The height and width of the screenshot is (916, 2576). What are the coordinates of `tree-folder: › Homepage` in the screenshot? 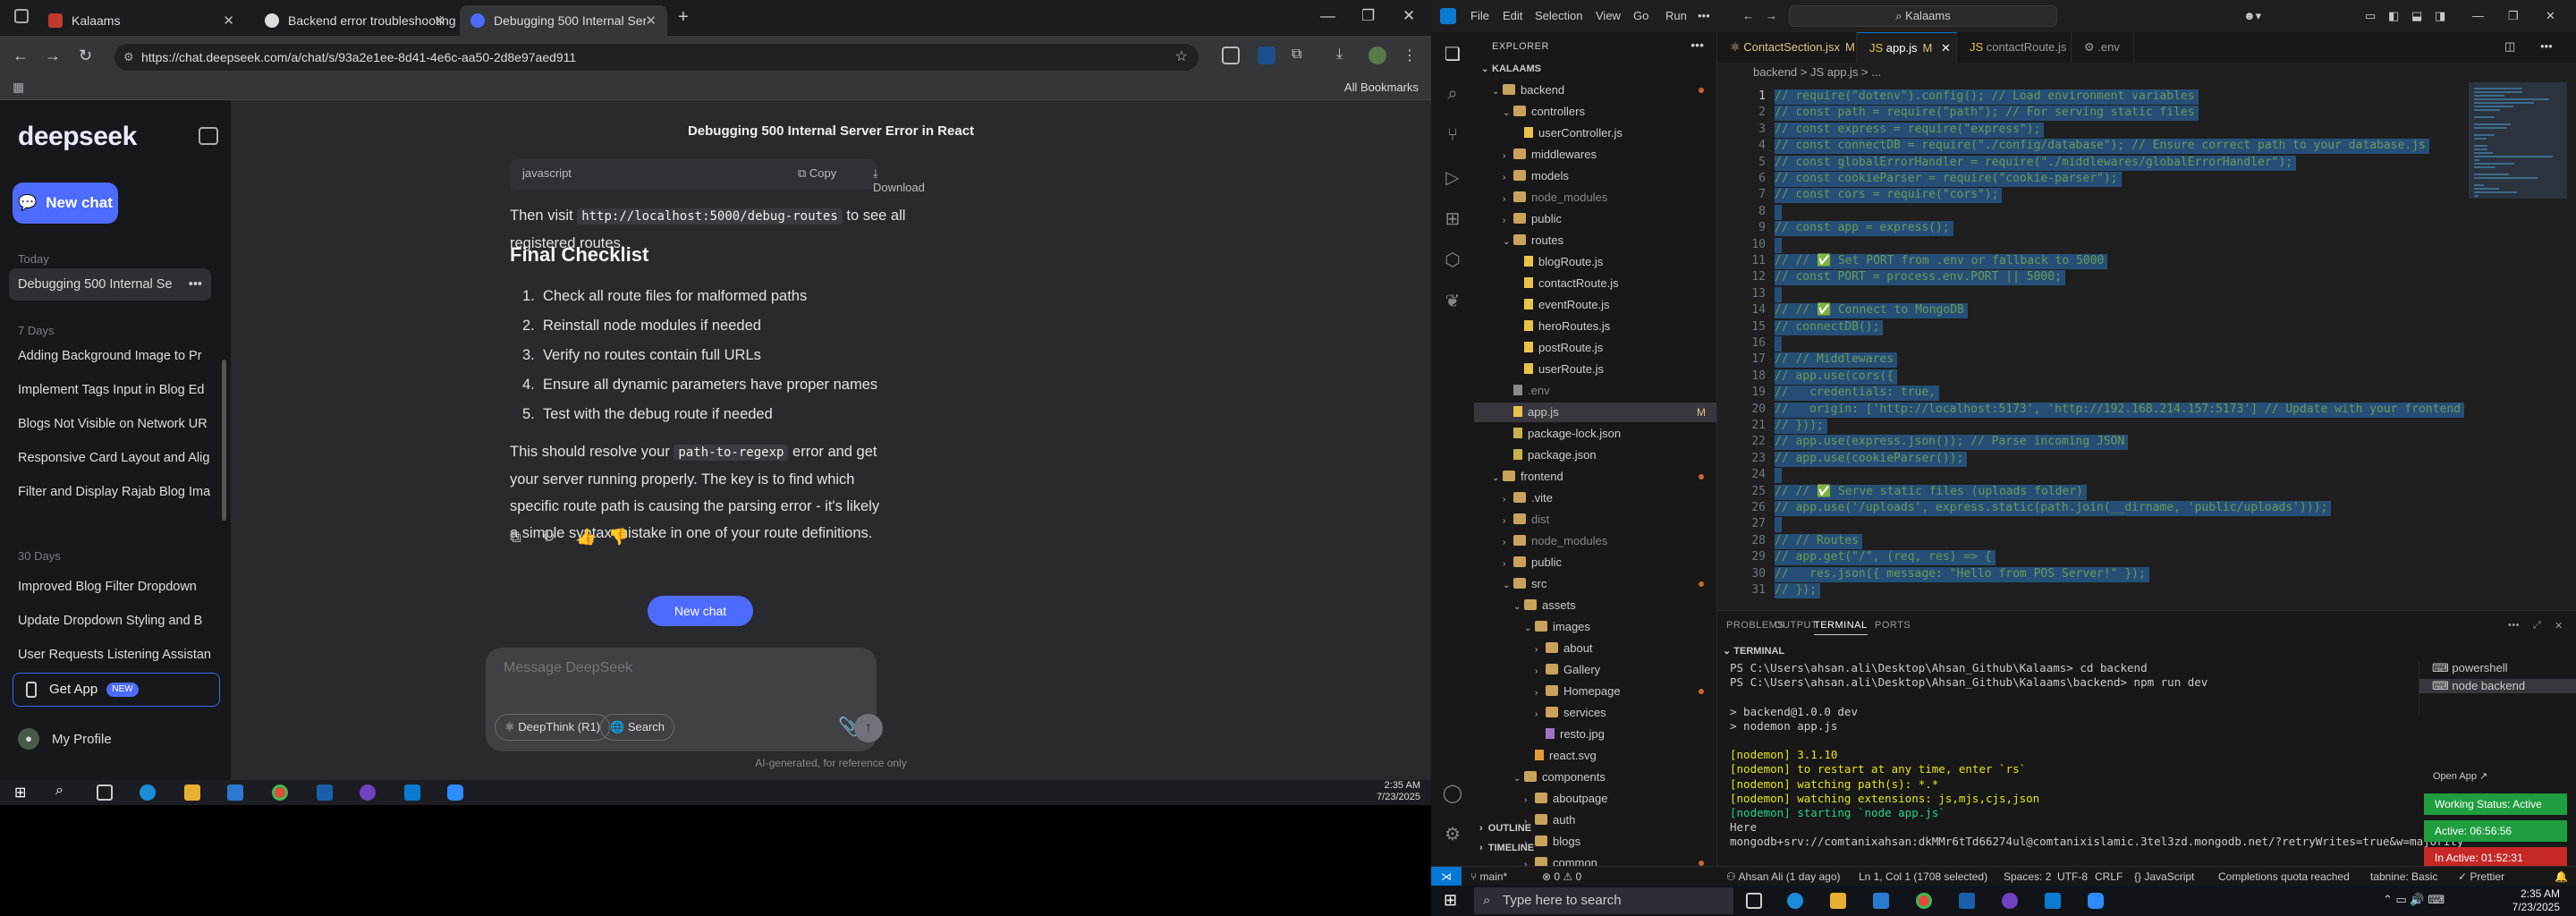 It's located at (1595, 691).